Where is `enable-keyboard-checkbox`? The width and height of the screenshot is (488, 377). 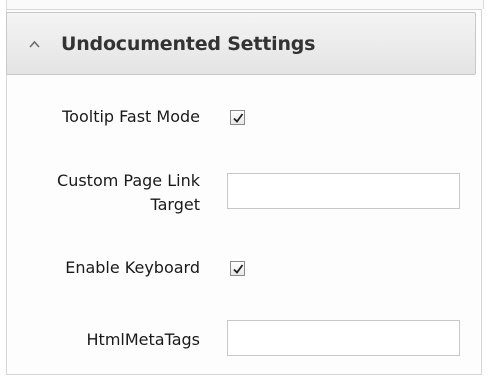 enable-keyboard-checkbox is located at coordinates (237, 268).